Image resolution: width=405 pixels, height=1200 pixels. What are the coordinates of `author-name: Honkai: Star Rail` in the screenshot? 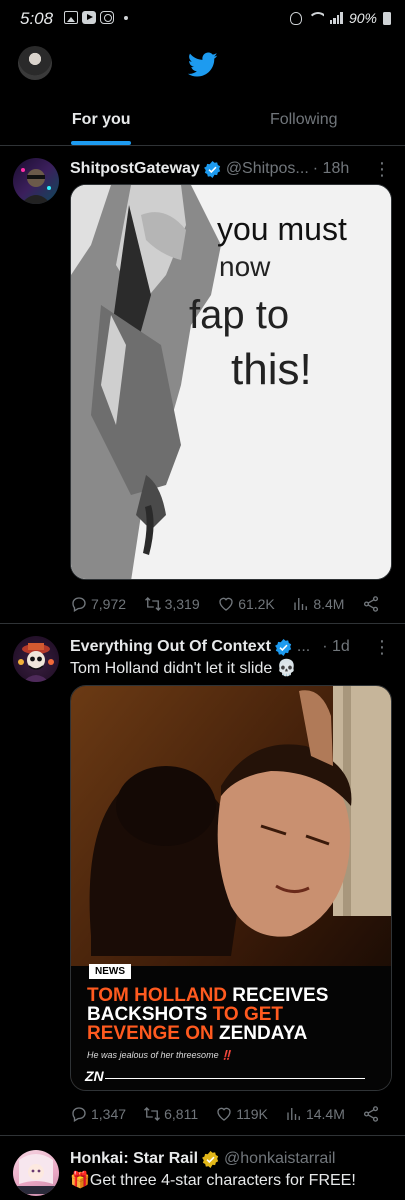 It's located at (134, 1159).